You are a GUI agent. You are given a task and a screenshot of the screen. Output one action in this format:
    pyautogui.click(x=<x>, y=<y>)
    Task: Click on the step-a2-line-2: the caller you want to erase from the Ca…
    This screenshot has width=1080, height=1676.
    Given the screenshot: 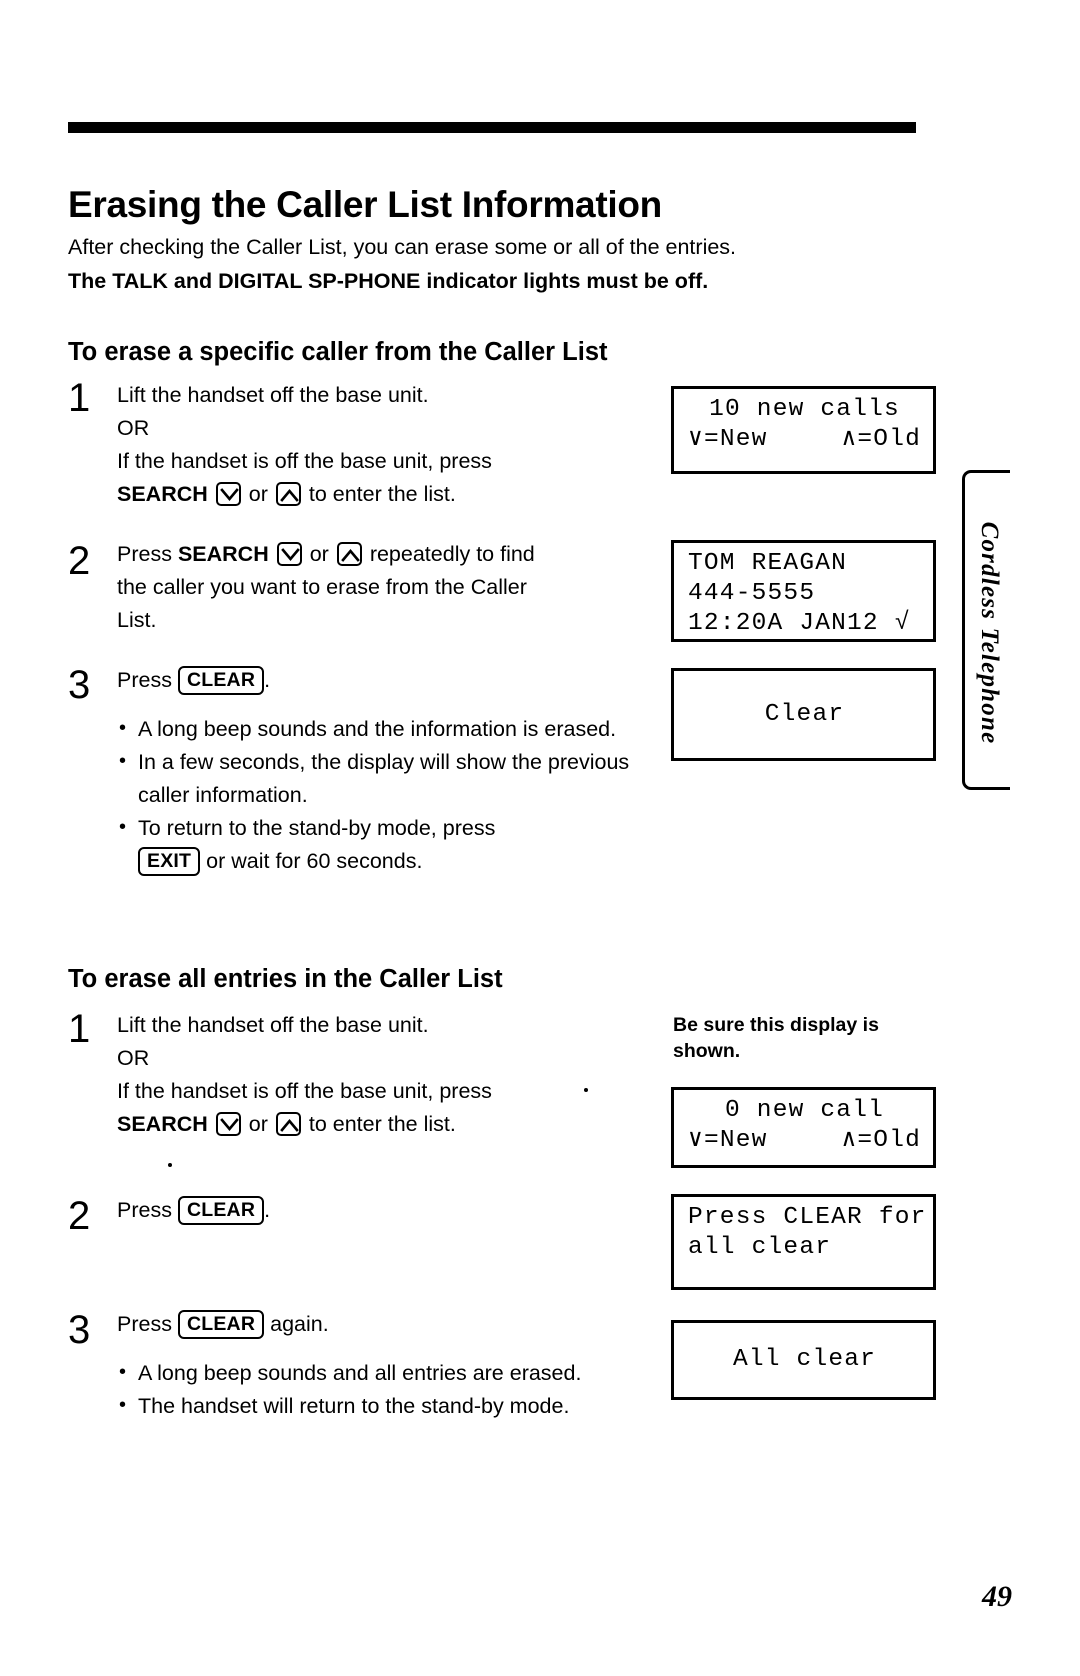 What is the action you would take?
    pyautogui.click(x=322, y=587)
    